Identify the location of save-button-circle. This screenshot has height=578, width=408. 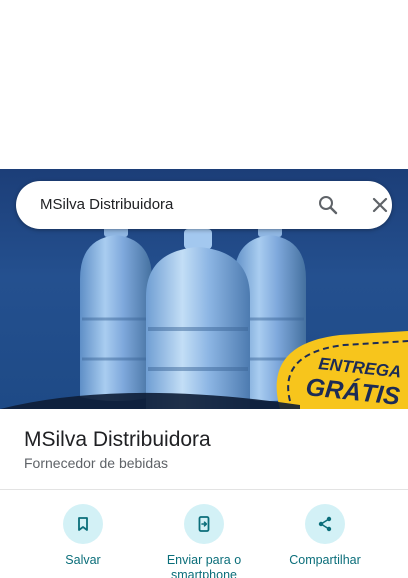
(83, 524).